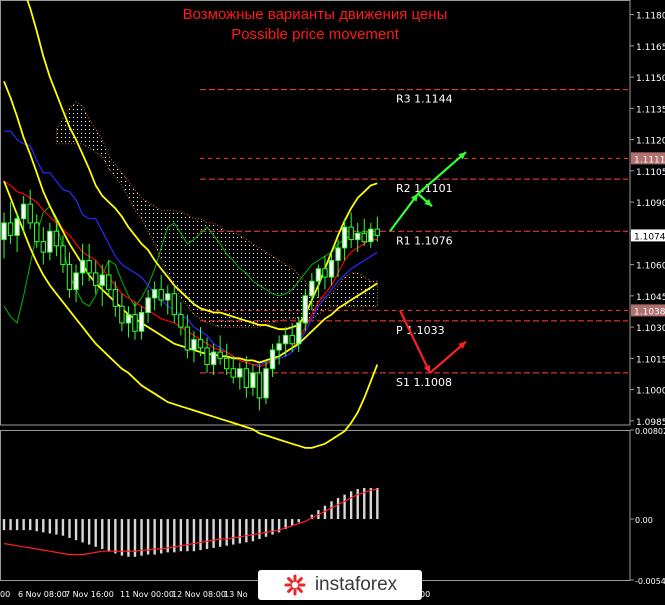 This screenshot has height=605, width=665. Describe the element at coordinates (315, 34) in the screenshot. I see `chart-title-en: Possible price movement` at that location.